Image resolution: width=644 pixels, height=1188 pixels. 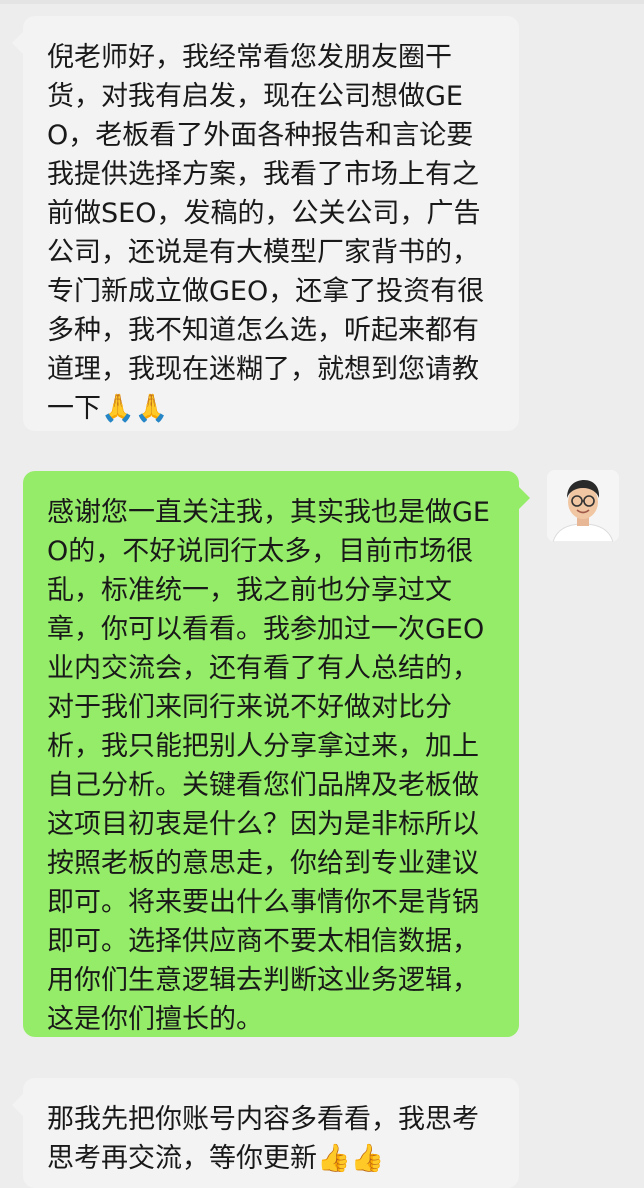 I want to click on sender-avatar, so click(x=583, y=506).